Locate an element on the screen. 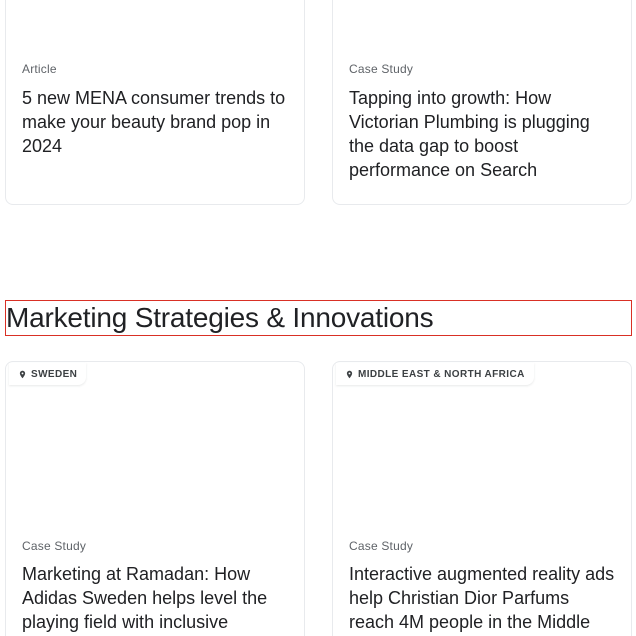  location-chip: SWEDEN is located at coordinates (48, 374).